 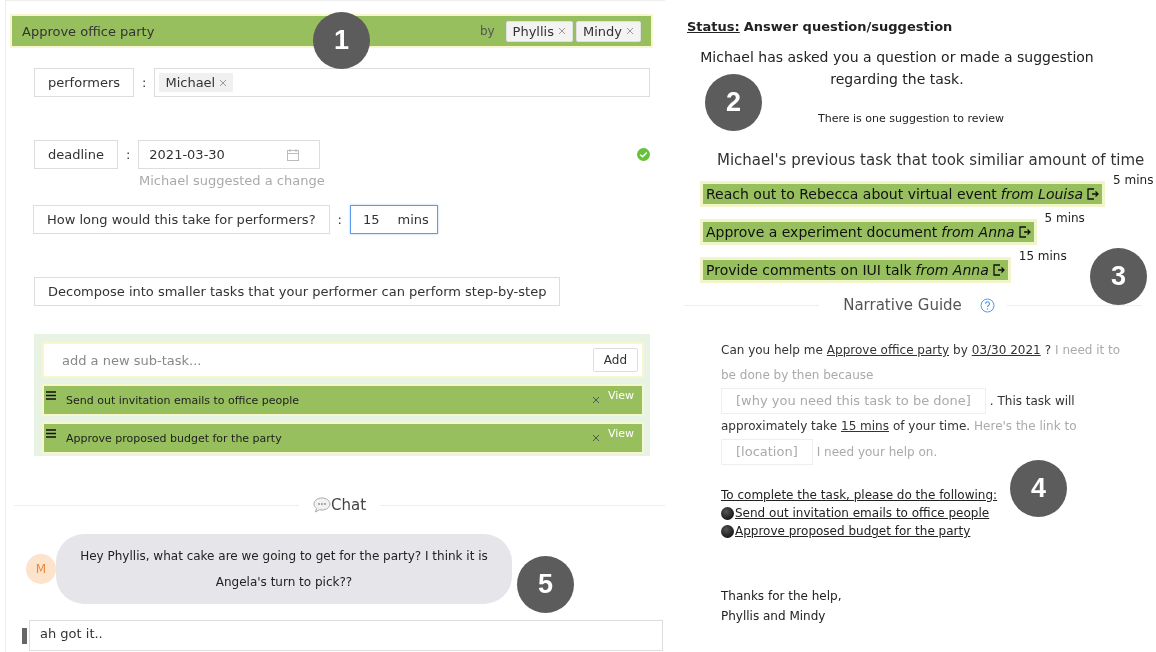 What do you see at coordinates (343, 438) in the screenshot?
I see `subtask-item: Approve proposed budget for the party View` at bounding box center [343, 438].